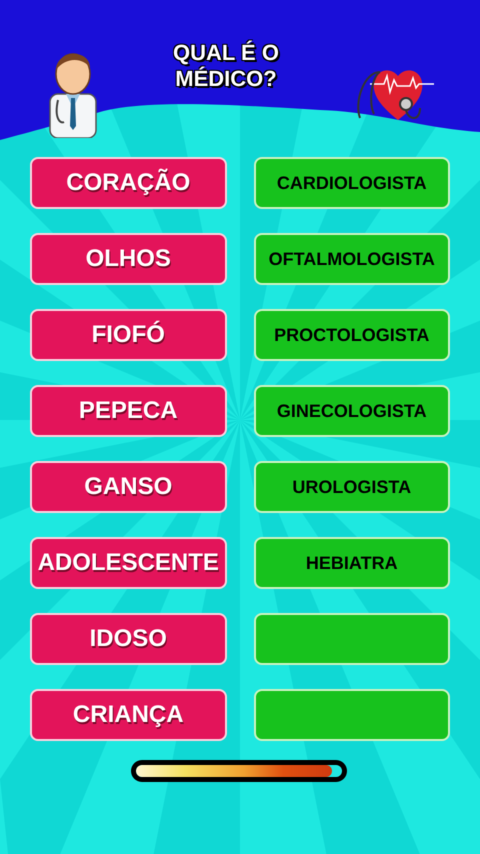  I want to click on organ-card: CRIANÇA, so click(128, 715).